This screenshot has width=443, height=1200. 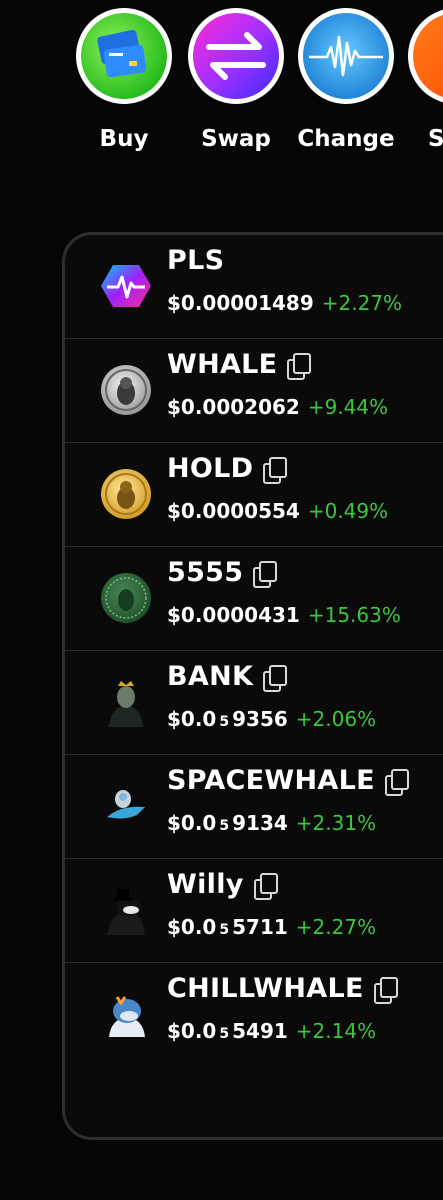 I want to click on token-row-chillwhale: CHILLWHALE $0.0 5 5491 +2.14%, so click(x=254, y=1015).